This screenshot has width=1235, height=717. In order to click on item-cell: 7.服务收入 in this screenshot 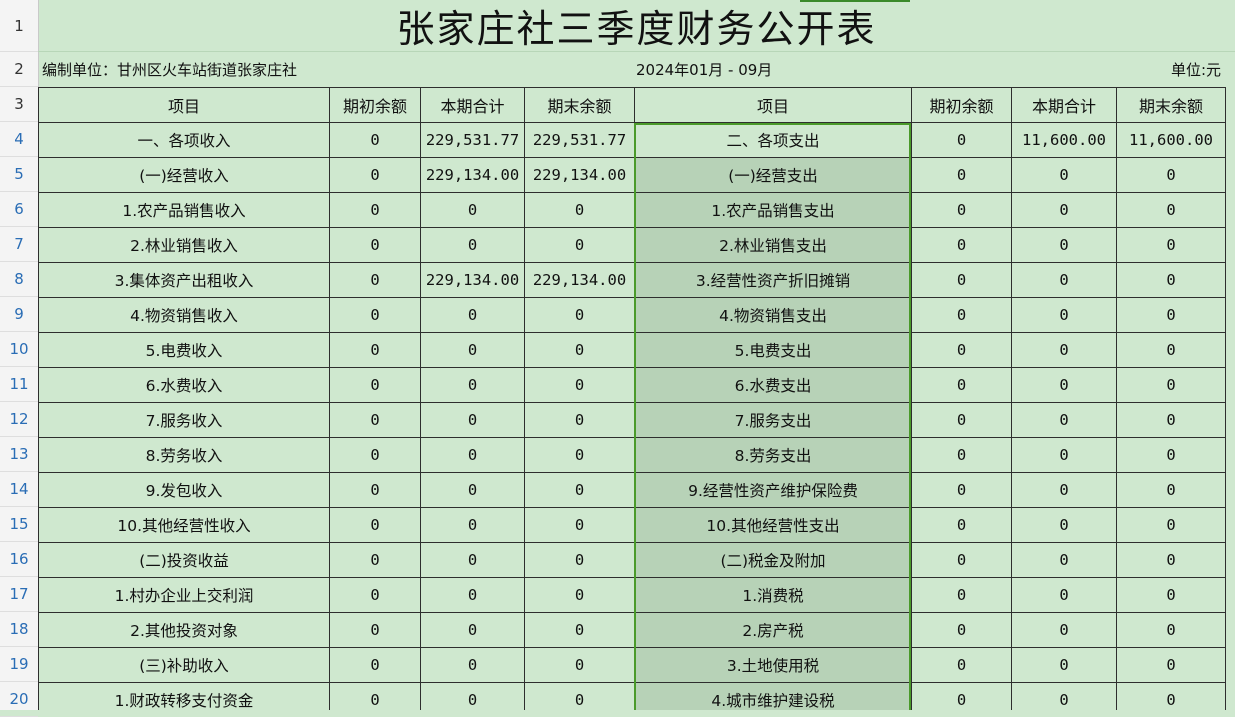, I will do `click(184, 420)`.